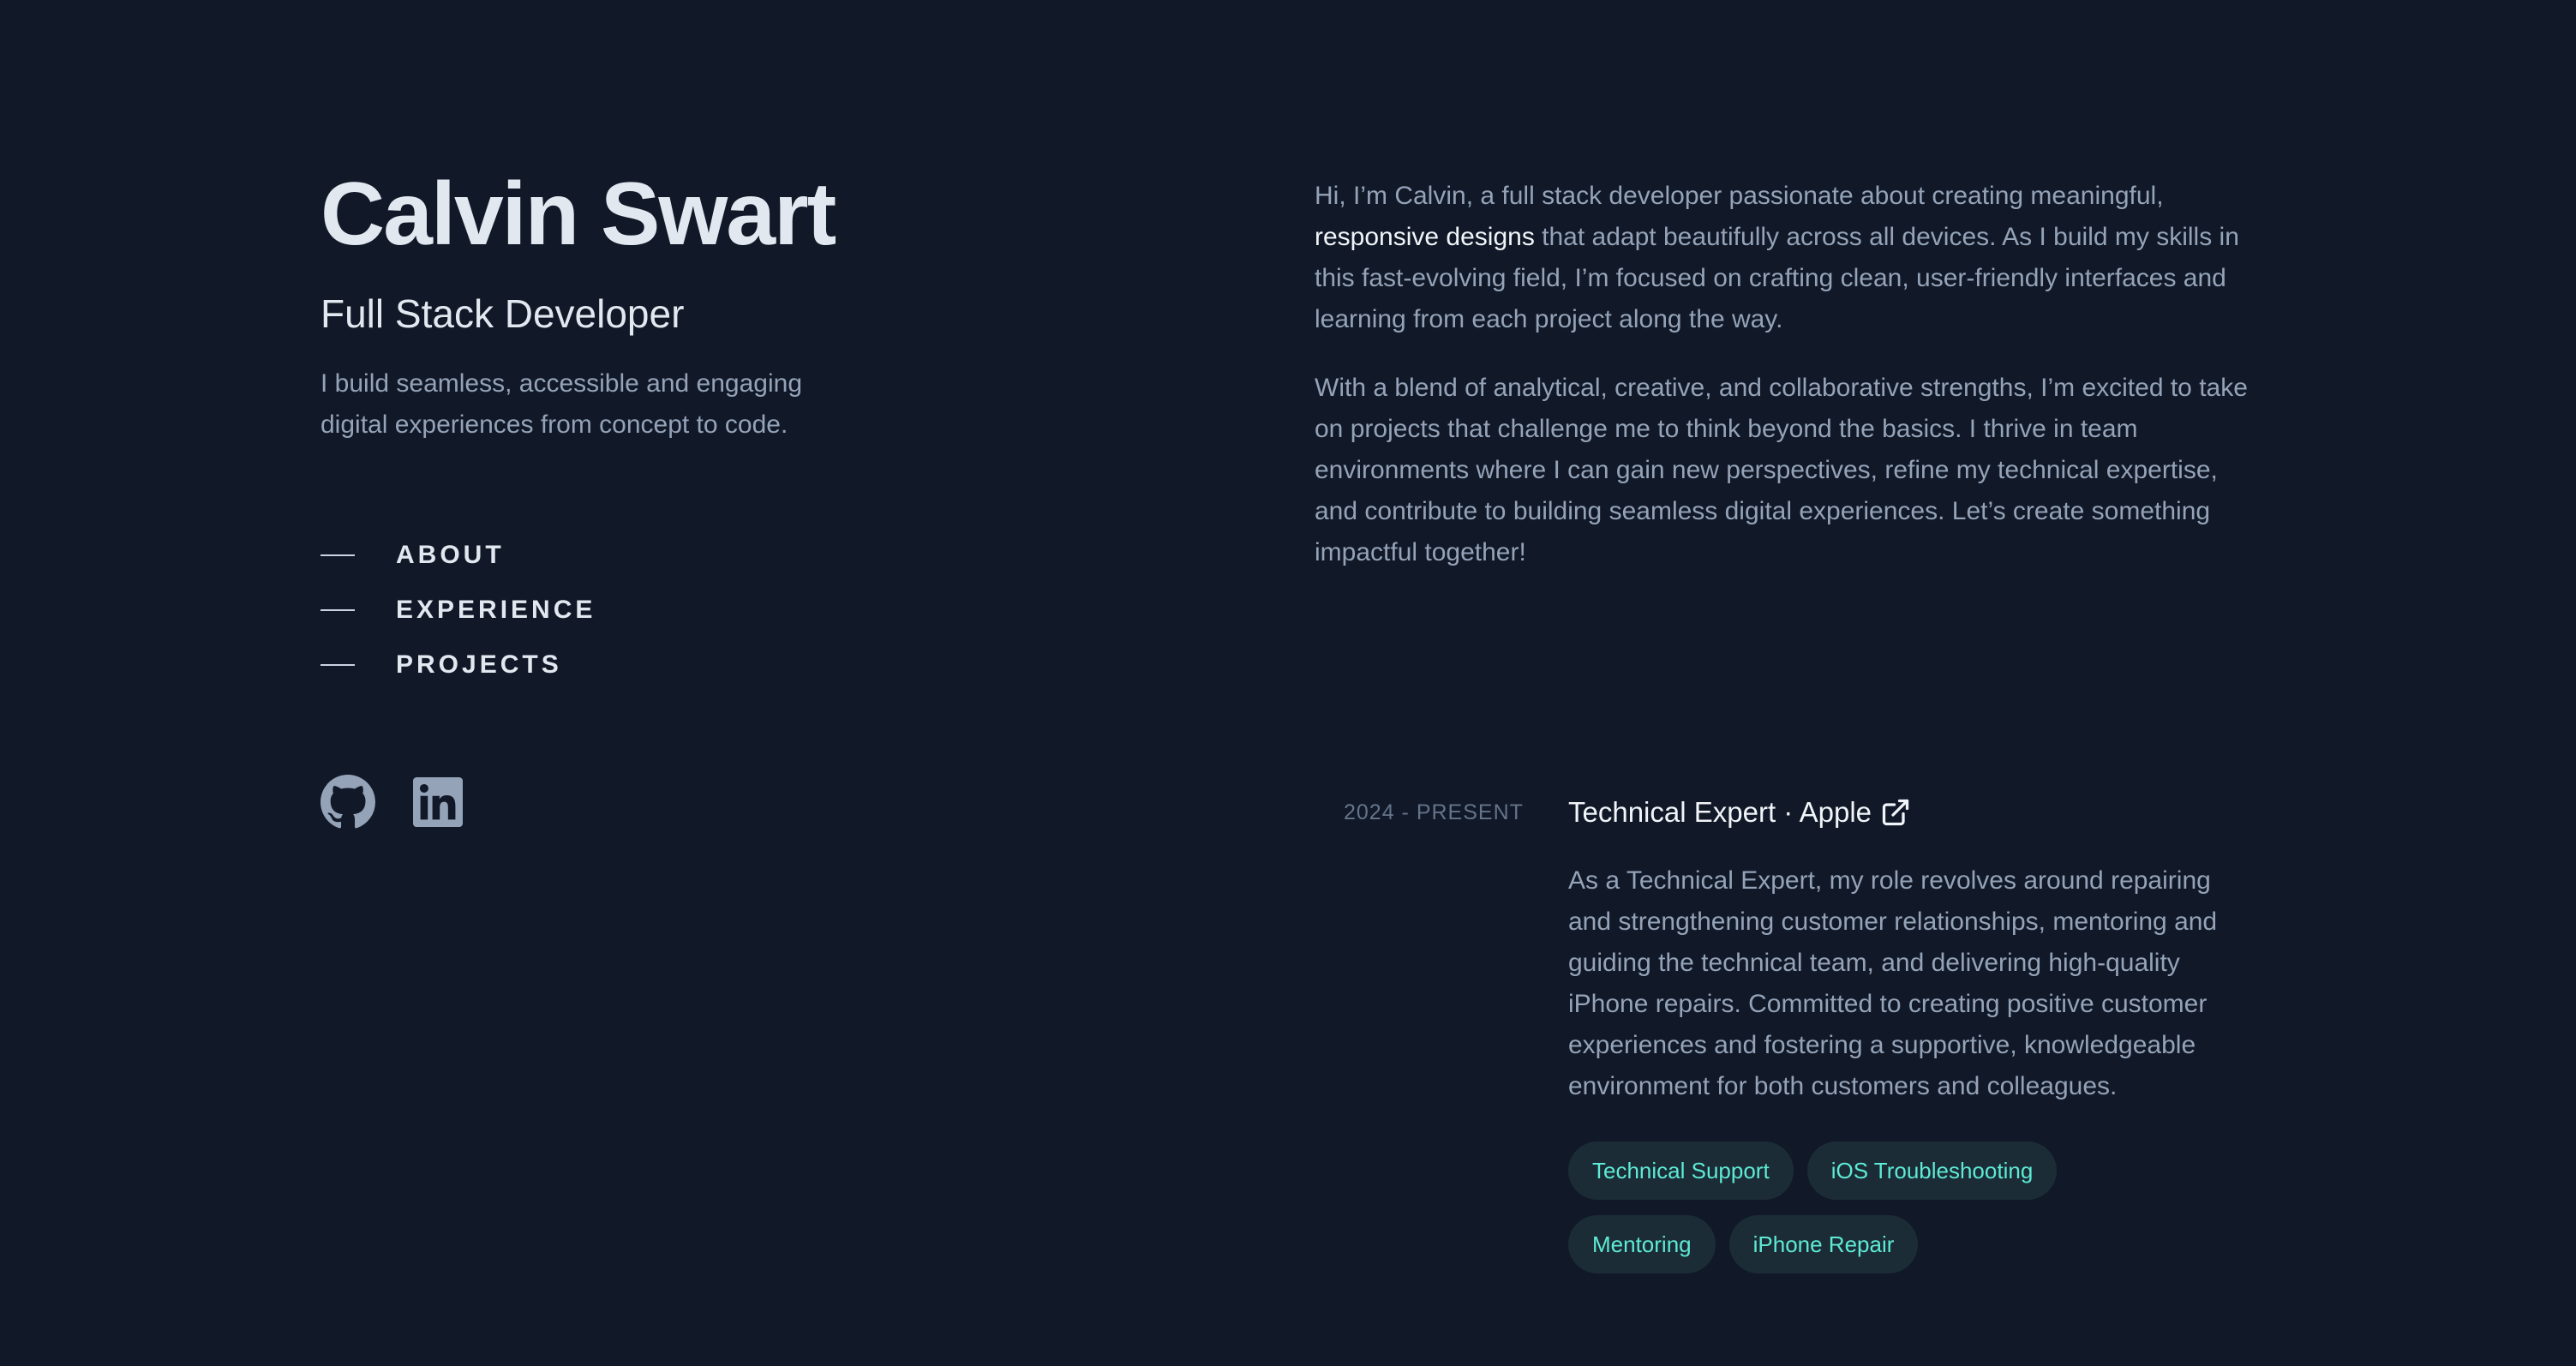 The image size is (2576, 1366). I want to click on skill-tag: Technical Support, so click(1681, 1170).